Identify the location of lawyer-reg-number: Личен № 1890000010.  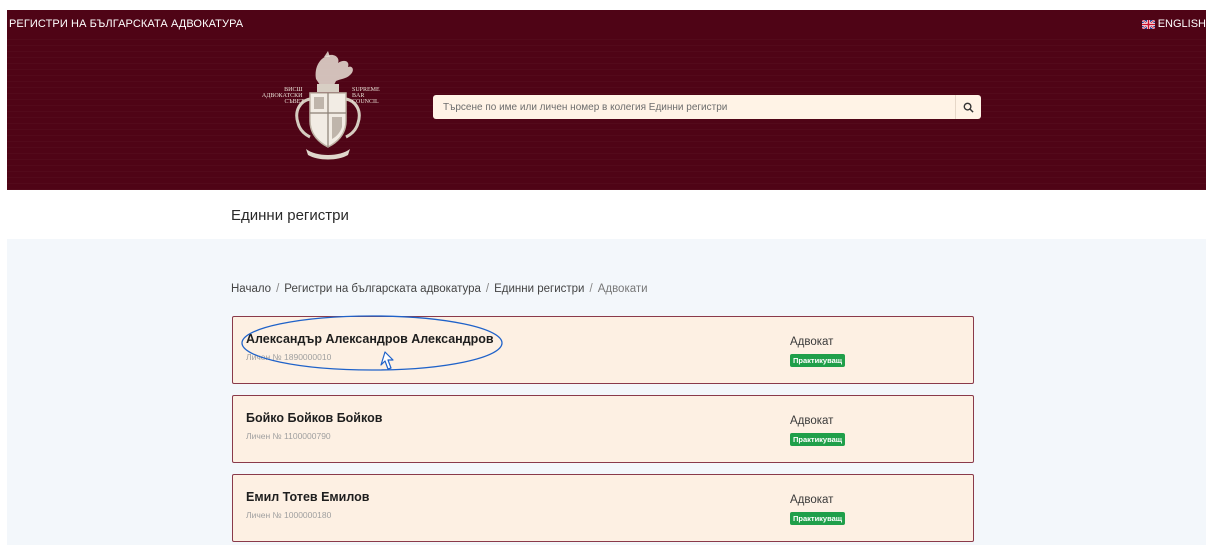
(289, 357).